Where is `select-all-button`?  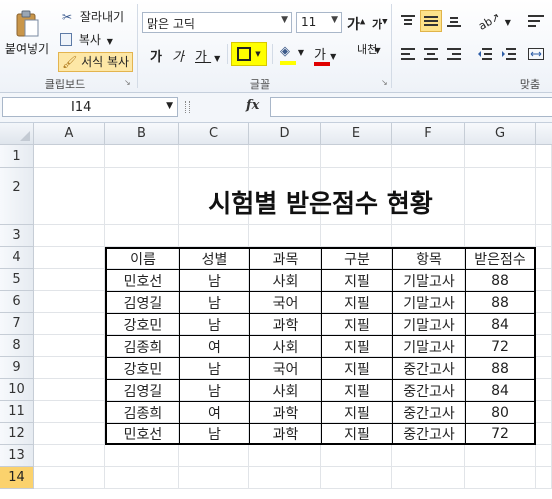
select-all-button is located at coordinates (17, 134).